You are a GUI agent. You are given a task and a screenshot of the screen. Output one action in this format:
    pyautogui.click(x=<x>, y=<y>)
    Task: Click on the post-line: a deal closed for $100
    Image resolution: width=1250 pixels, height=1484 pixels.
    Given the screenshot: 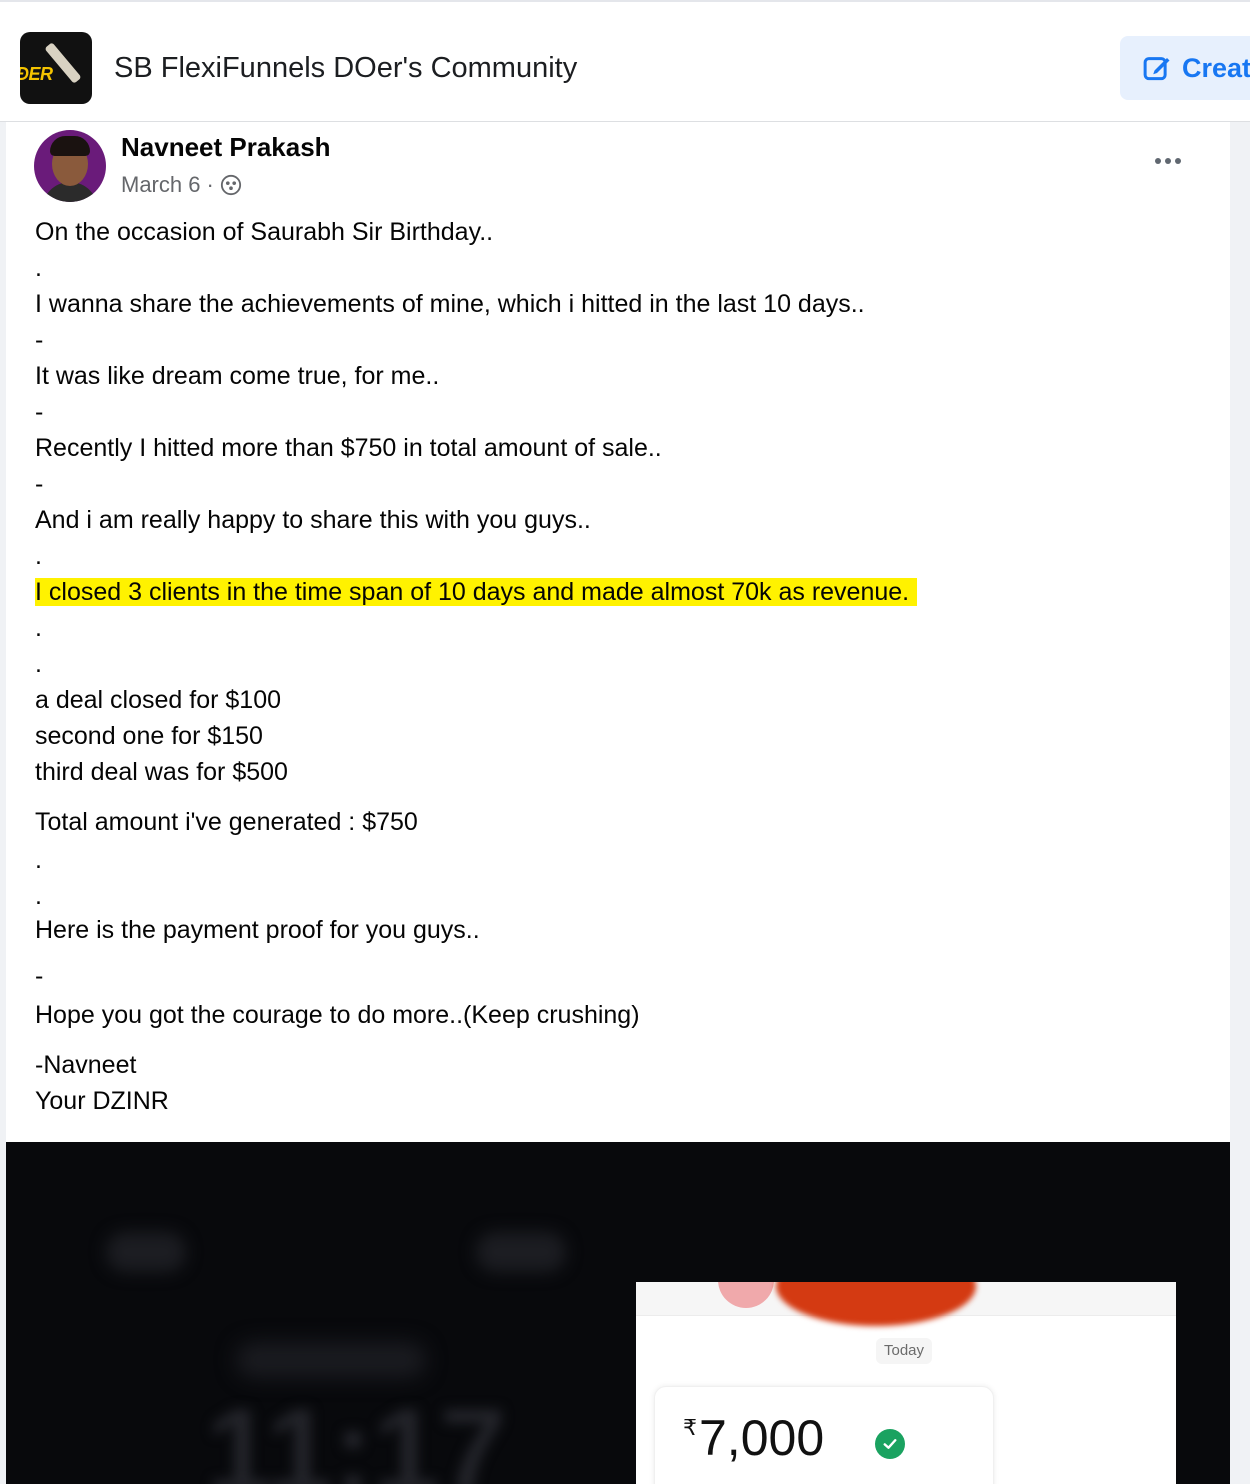 What is the action you would take?
    pyautogui.click(x=158, y=700)
    